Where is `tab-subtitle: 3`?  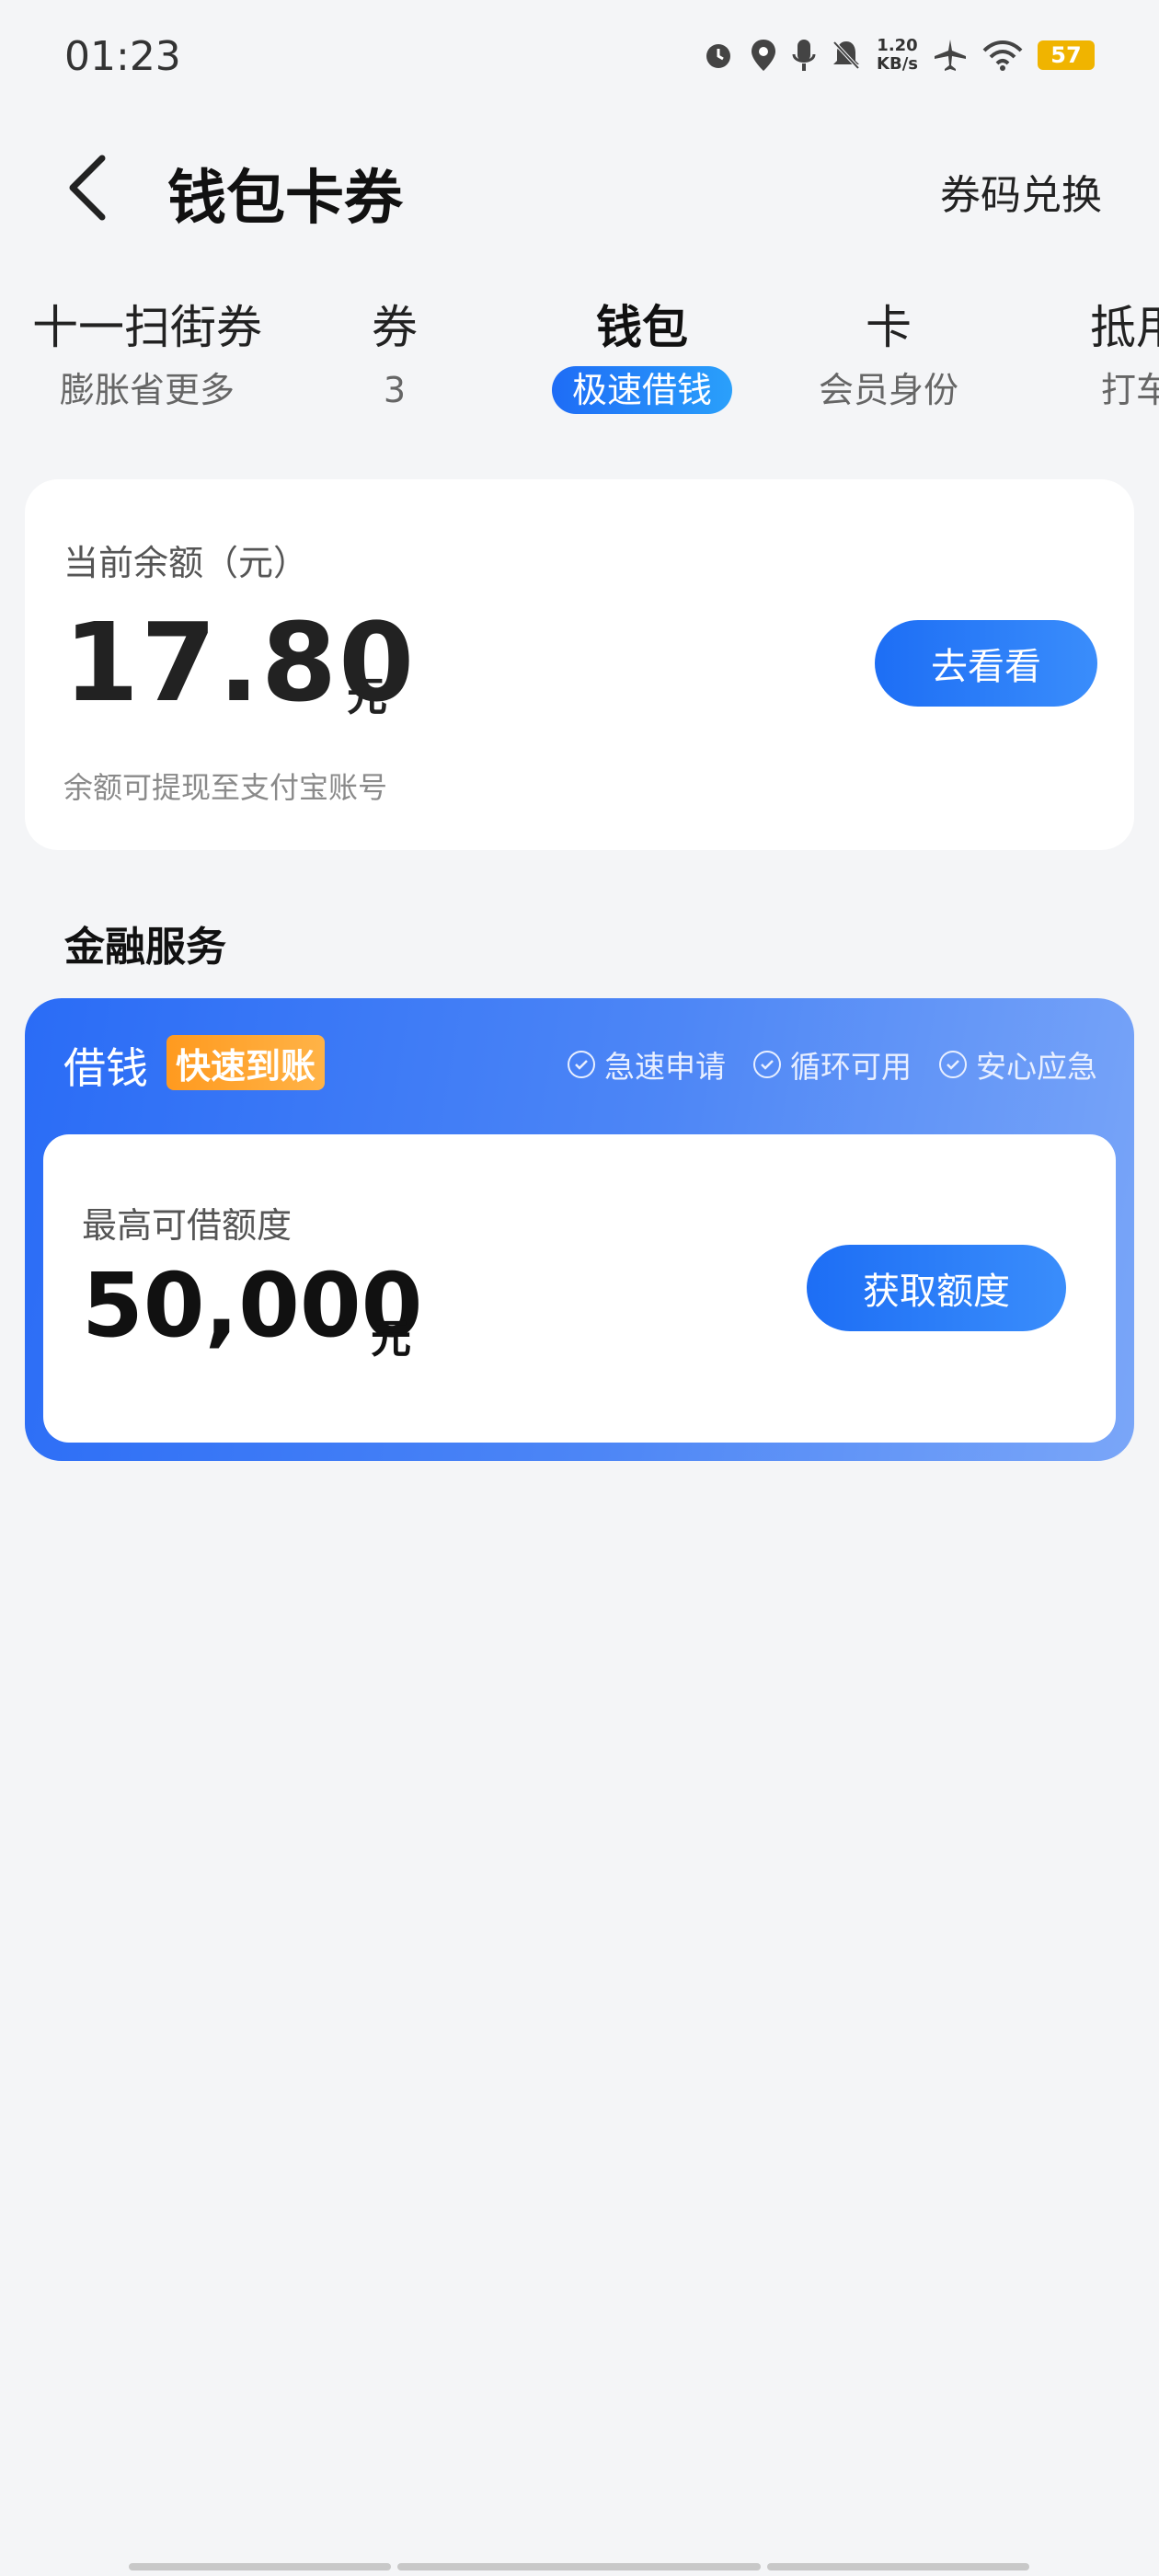 tab-subtitle: 3 is located at coordinates (395, 390).